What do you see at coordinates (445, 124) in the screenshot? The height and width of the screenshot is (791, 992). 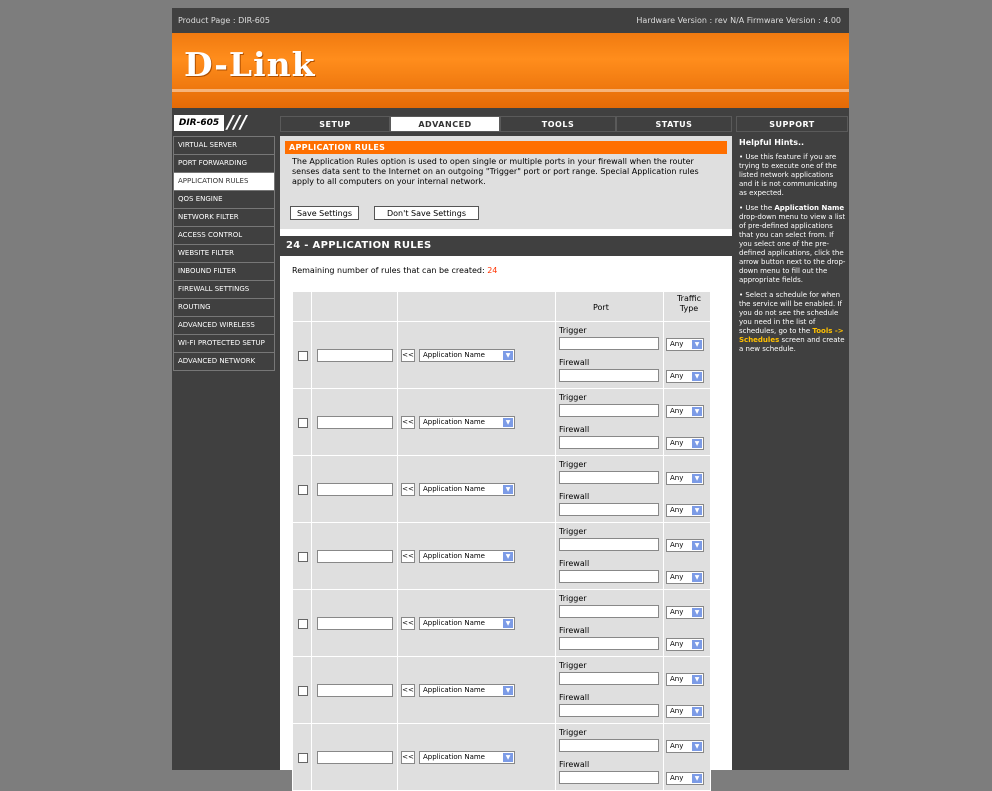 I see `tab-advanced: ADVANCED` at bounding box center [445, 124].